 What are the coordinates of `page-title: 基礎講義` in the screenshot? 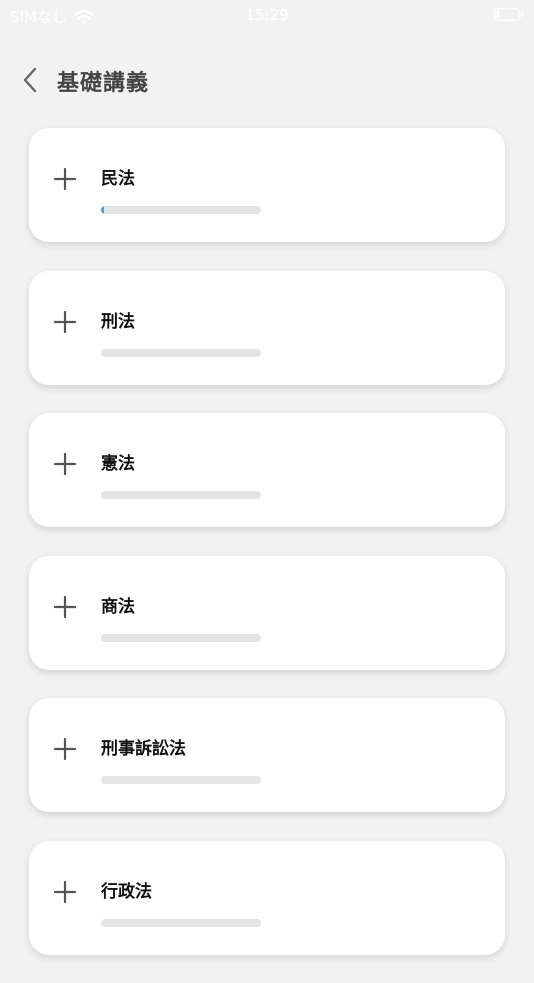 It's located at (103, 83).